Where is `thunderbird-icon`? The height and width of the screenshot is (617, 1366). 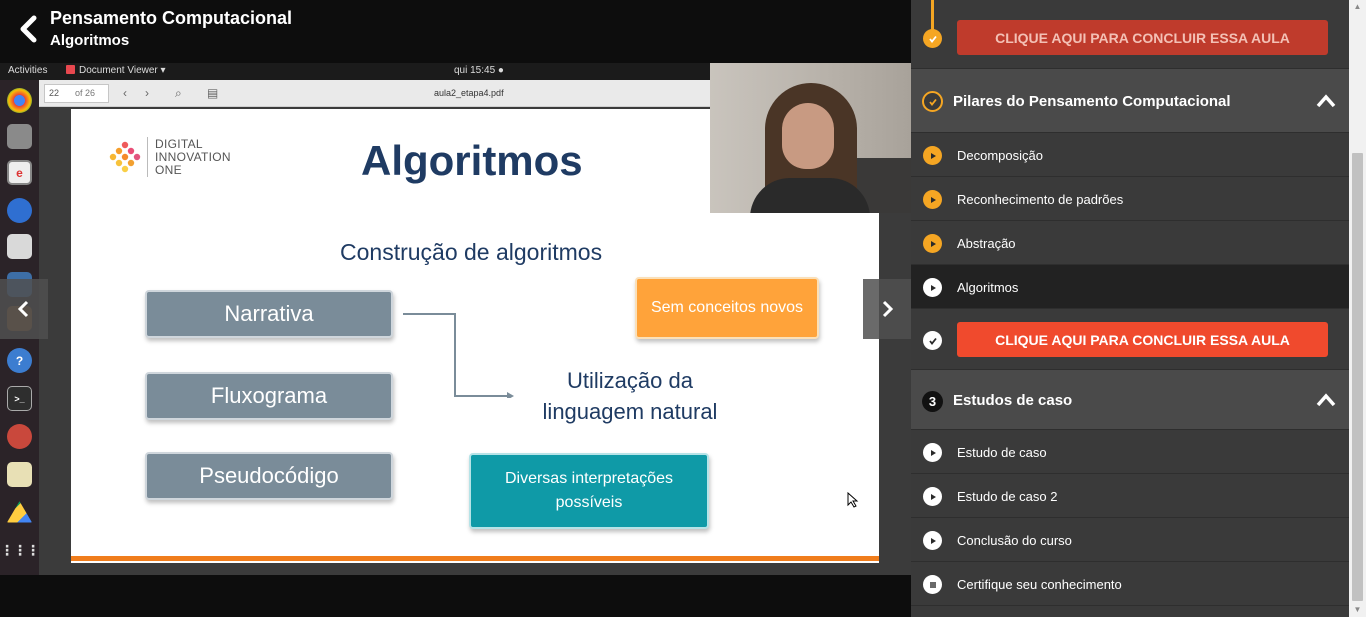 thunderbird-icon is located at coordinates (19, 210).